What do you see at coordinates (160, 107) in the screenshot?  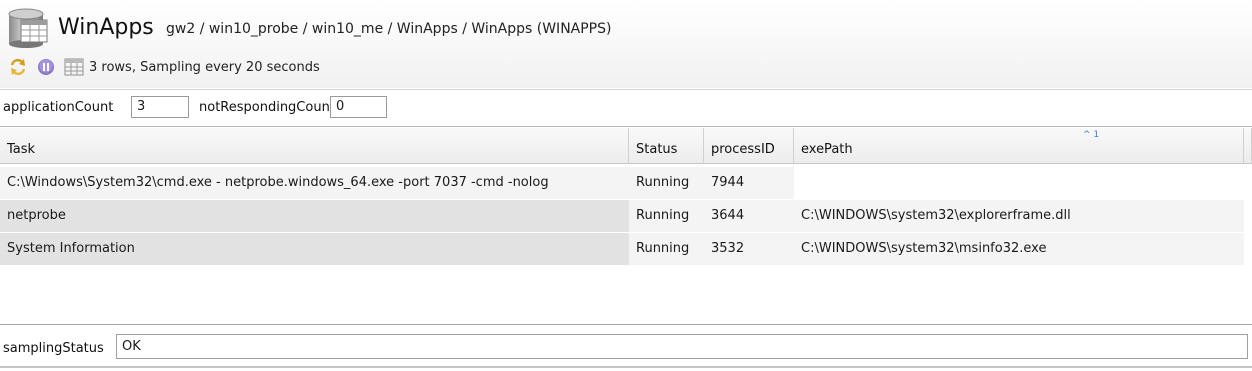 I see `headline-value-applicationCount: 3` at bounding box center [160, 107].